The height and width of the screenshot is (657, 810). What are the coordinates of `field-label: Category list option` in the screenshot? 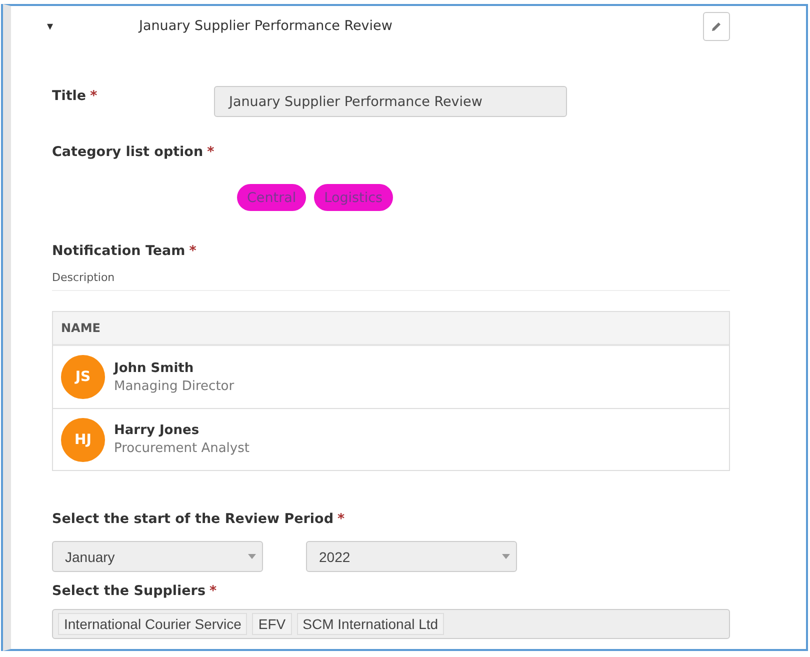 It's located at (128, 152).